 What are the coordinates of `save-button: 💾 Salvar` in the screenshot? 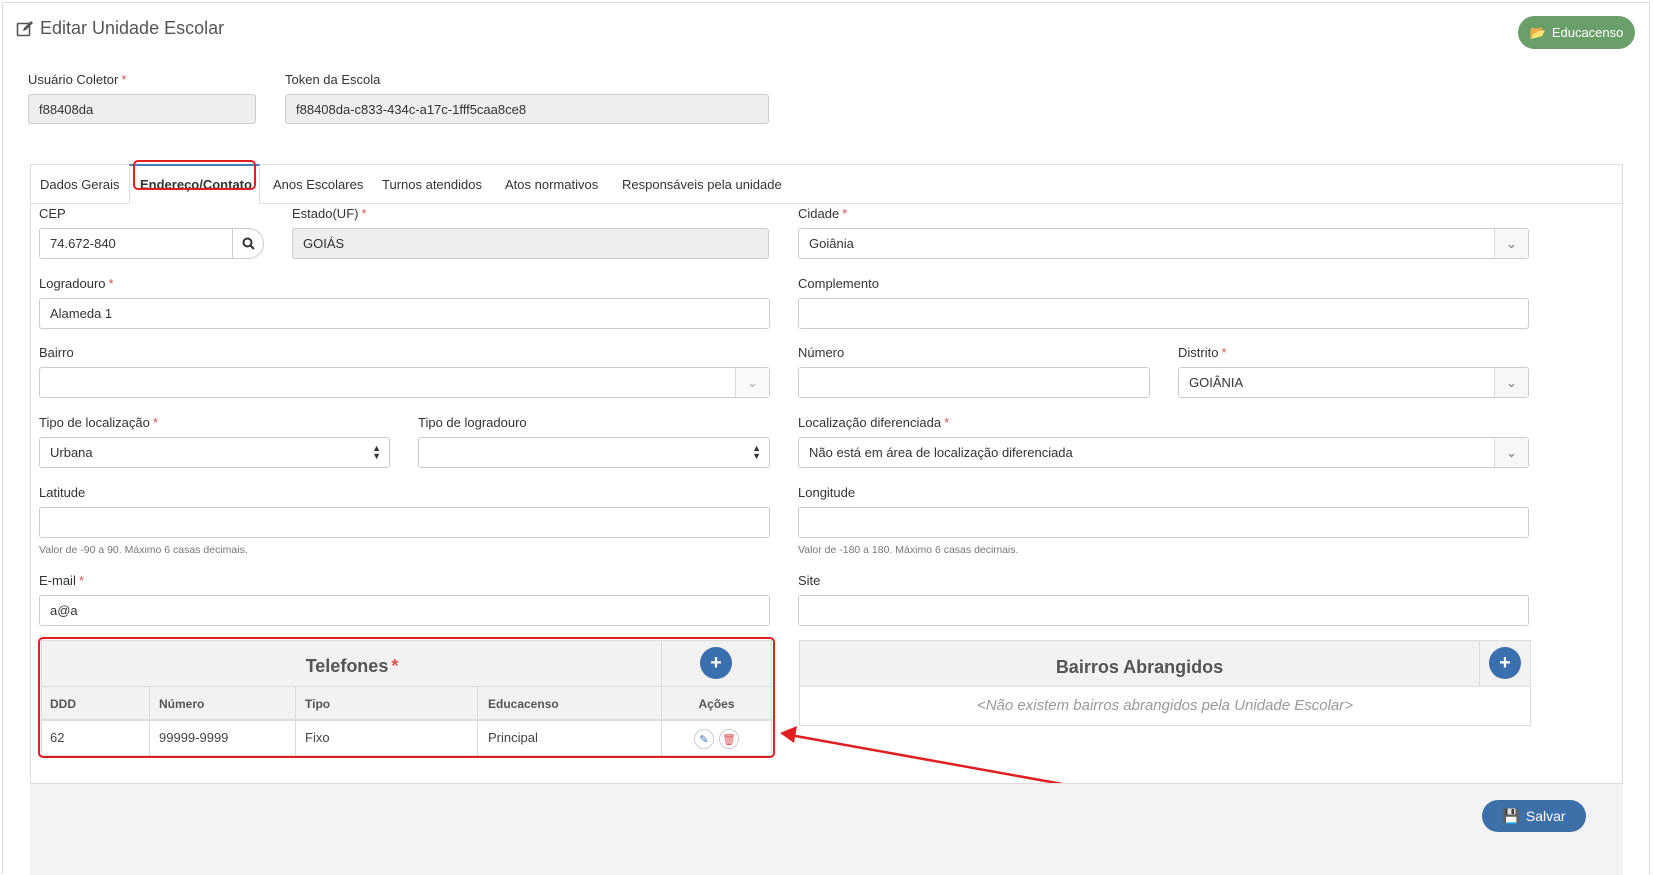 It's located at (1534, 816).